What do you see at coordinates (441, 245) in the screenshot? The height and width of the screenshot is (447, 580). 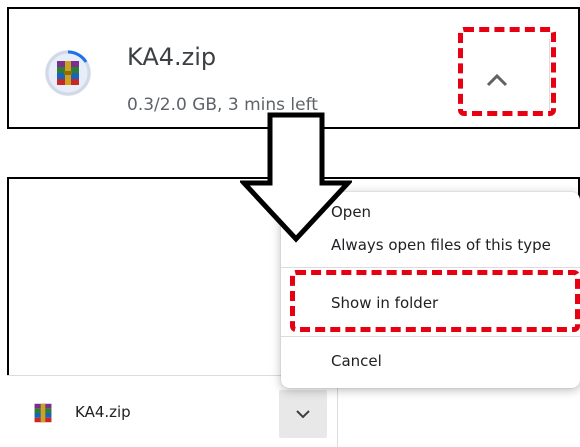 I see `menu-item-always-open: Always open files of this type` at bounding box center [441, 245].